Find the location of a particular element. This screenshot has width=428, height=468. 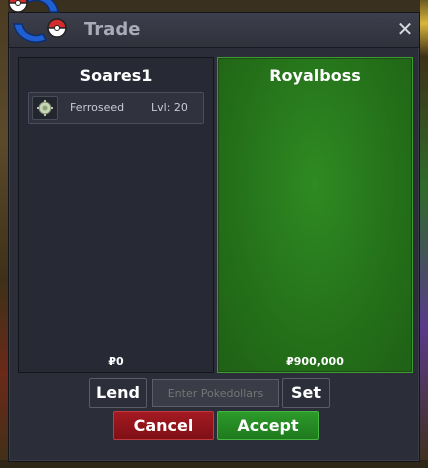

pokedollars-input is located at coordinates (215, 393).